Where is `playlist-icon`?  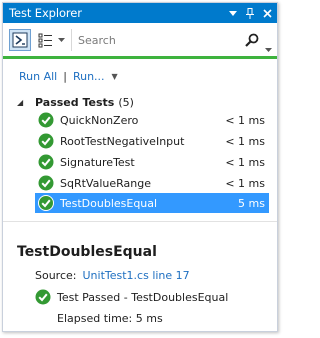
playlist-icon is located at coordinates (45, 40).